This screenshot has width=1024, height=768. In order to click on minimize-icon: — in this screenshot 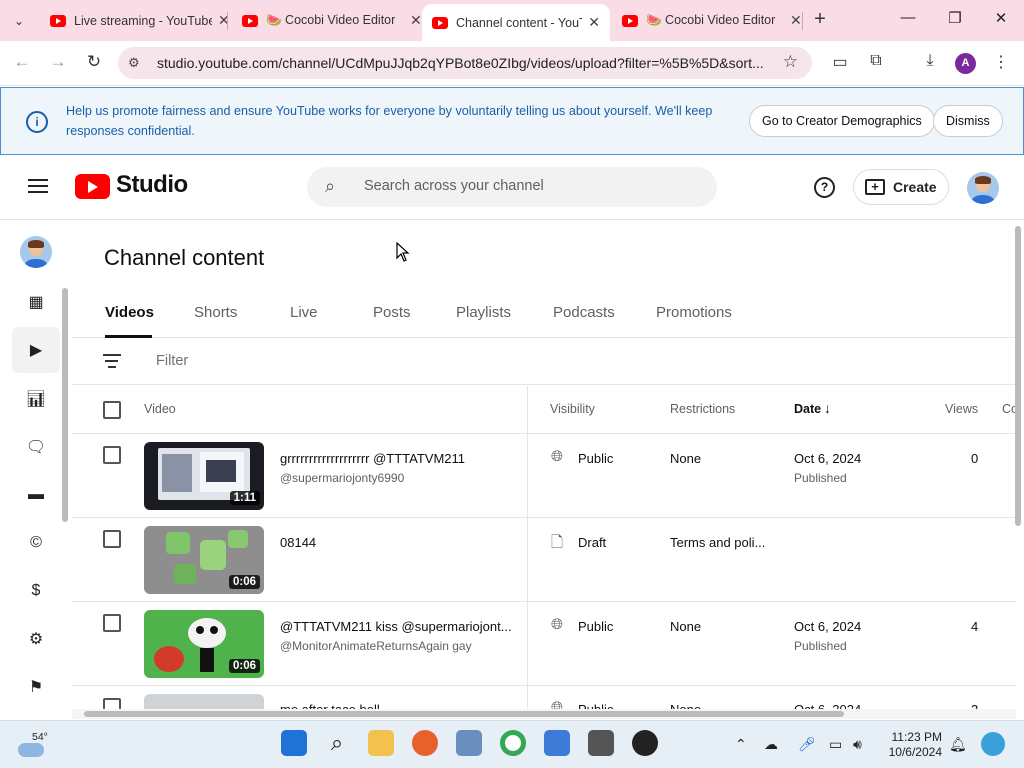, I will do `click(908, 17)`.